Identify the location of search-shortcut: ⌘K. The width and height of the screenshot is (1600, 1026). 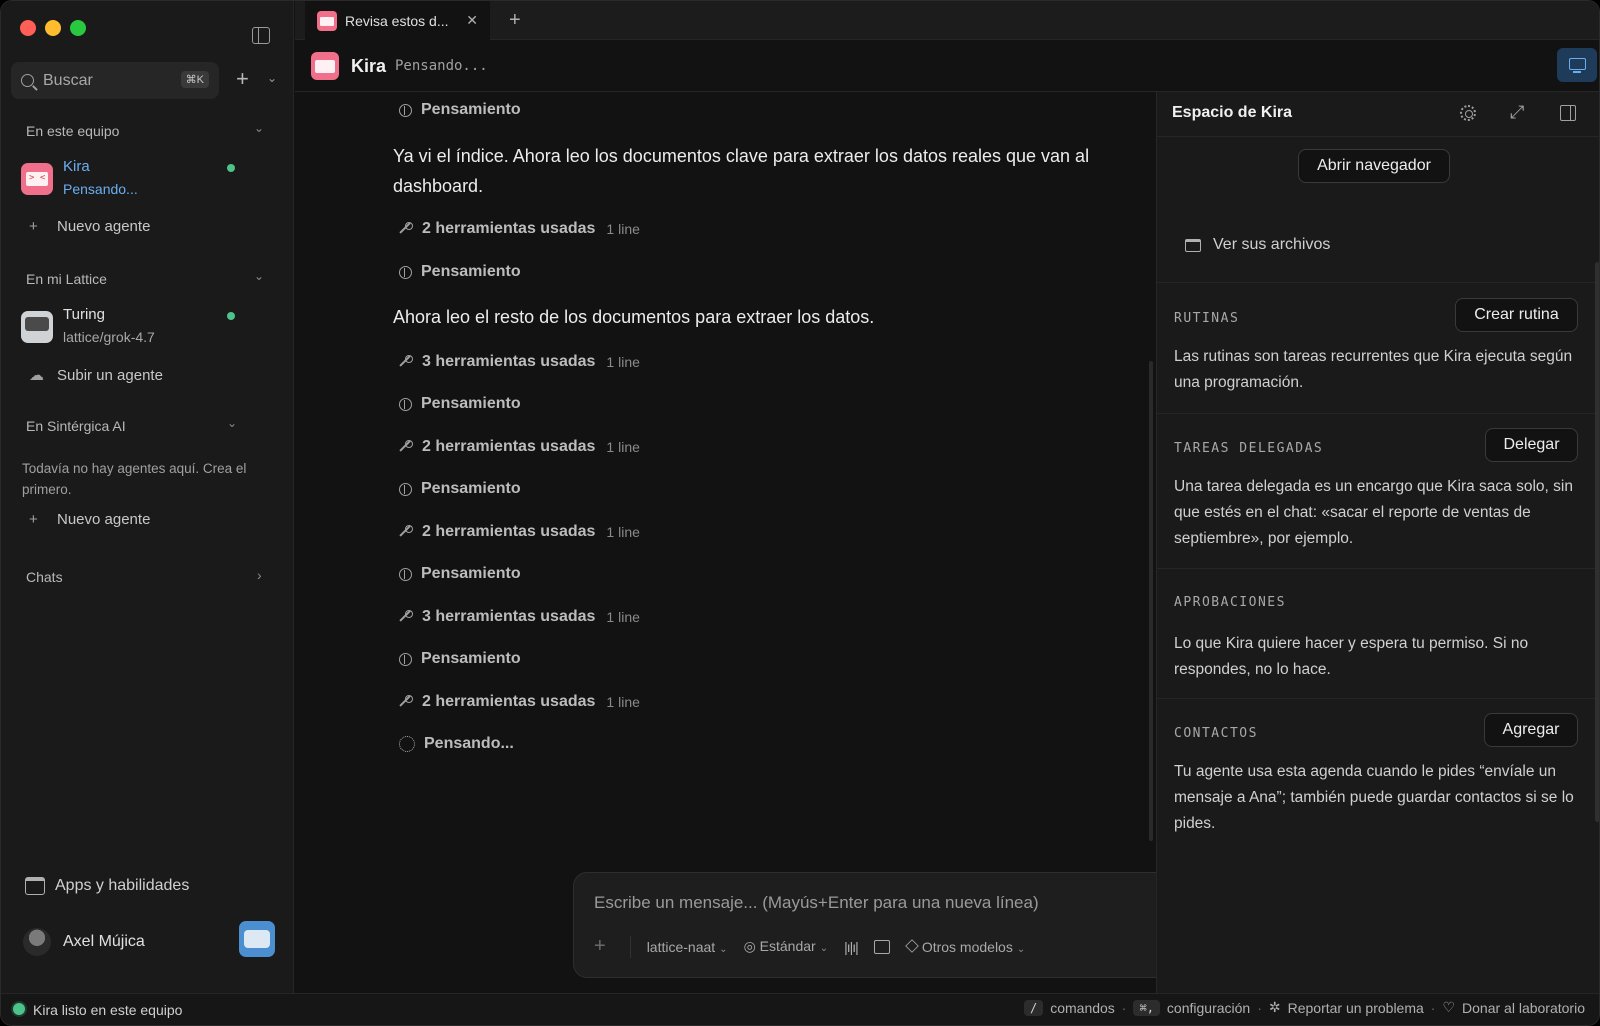
(194, 79).